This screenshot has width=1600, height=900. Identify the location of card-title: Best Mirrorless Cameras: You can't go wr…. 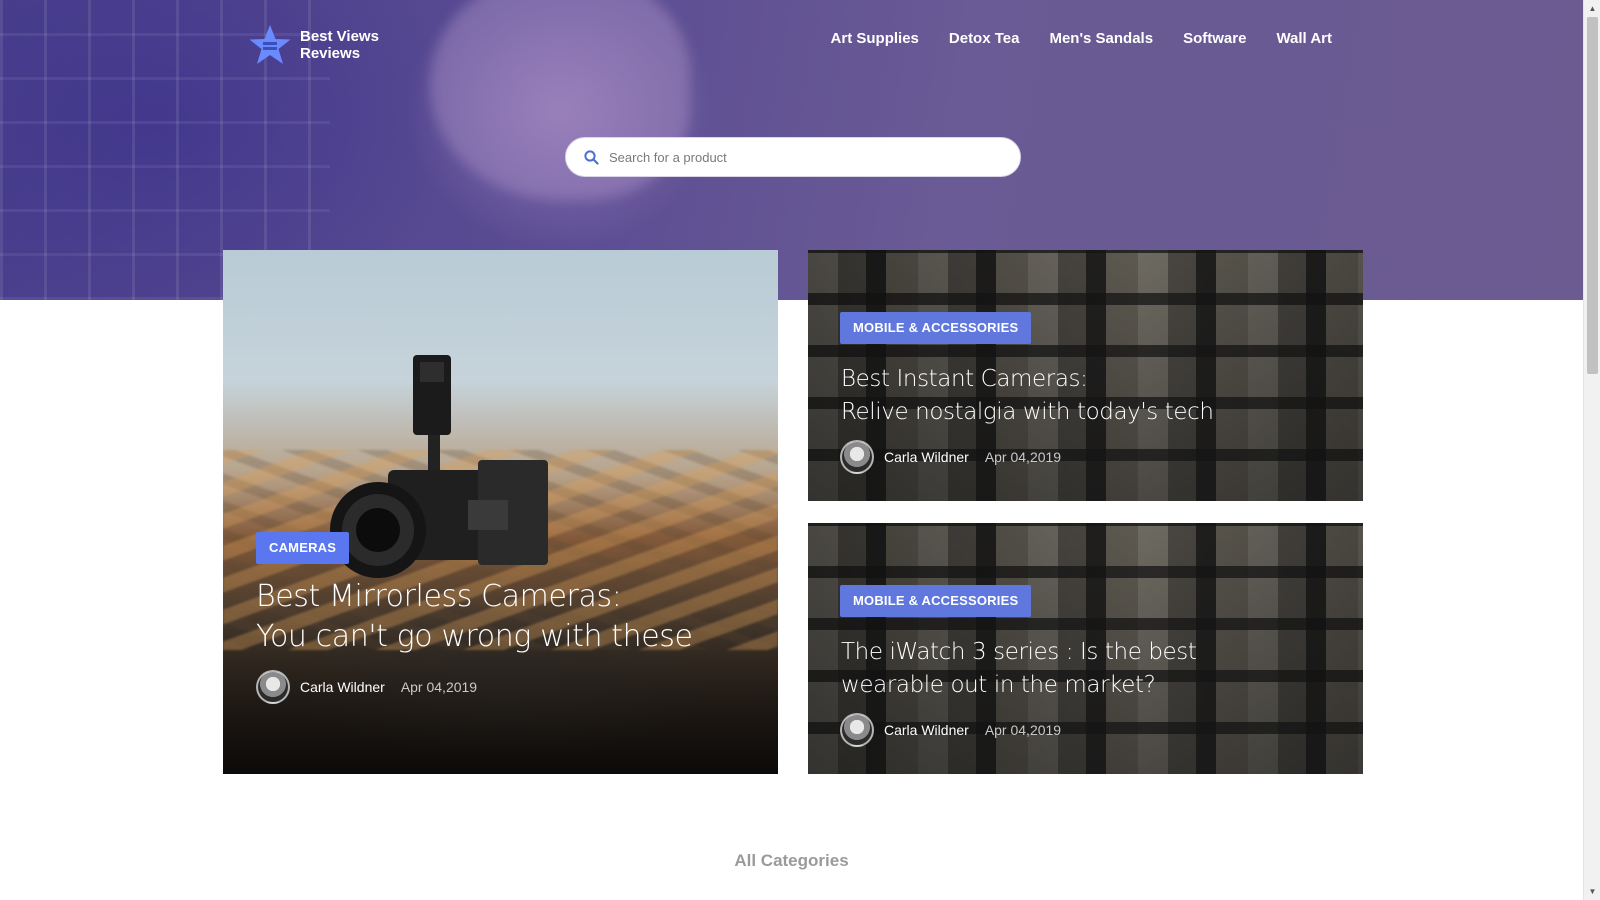
(474, 617).